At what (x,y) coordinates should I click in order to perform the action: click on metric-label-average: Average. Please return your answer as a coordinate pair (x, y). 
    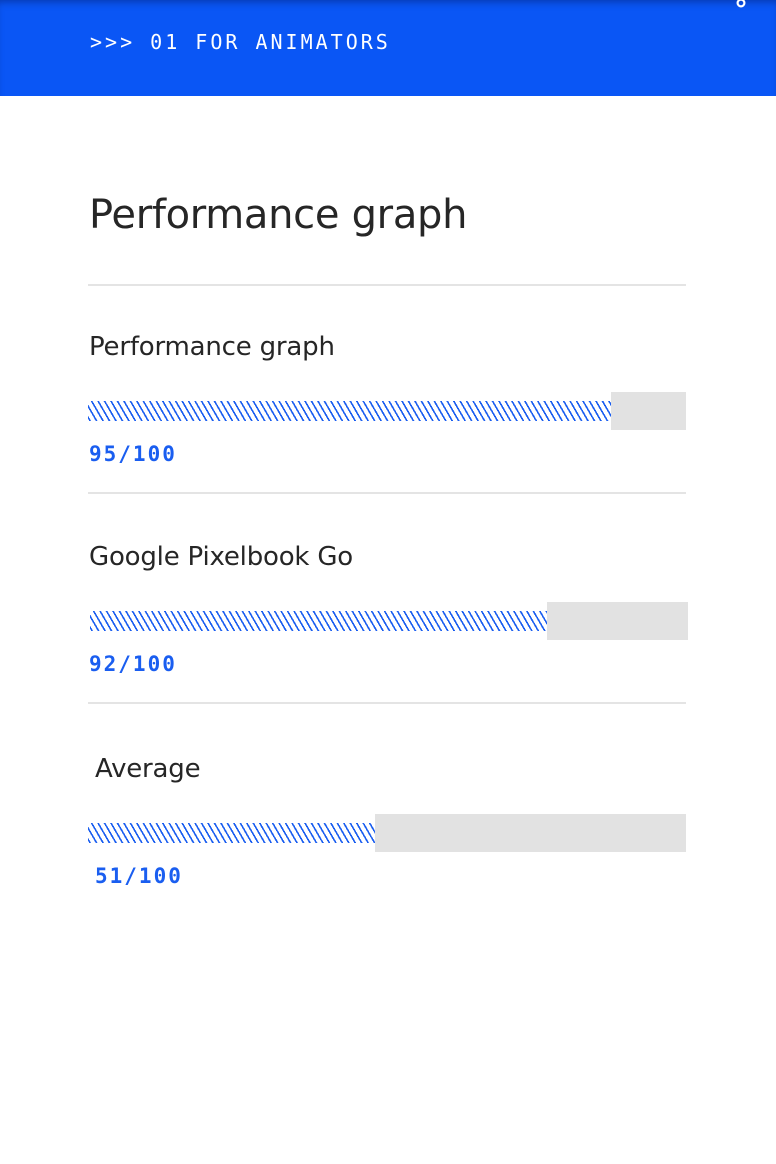
    Looking at the image, I should click on (148, 769).